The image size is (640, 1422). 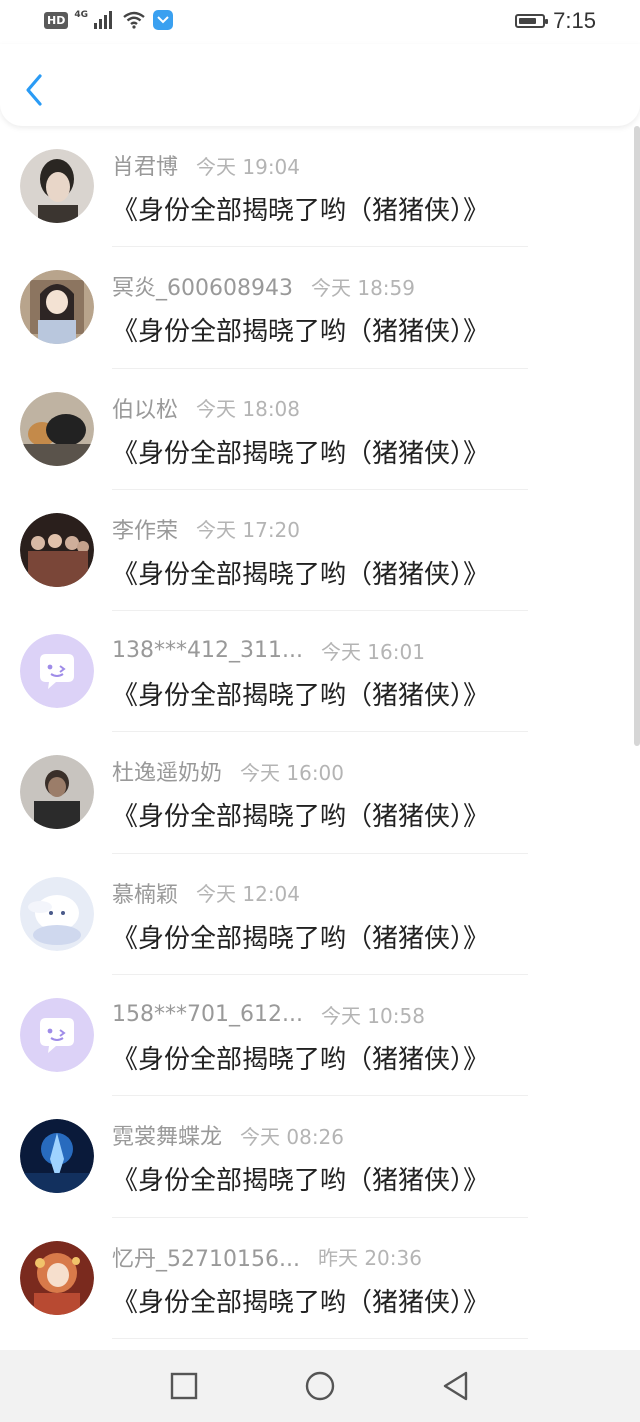 What do you see at coordinates (320, 551) in the screenshot?
I see `message-row: 李作荣 今天 17:20 《身份全部揭晓了哟（猪猪侠）》` at bounding box center [320, 551].